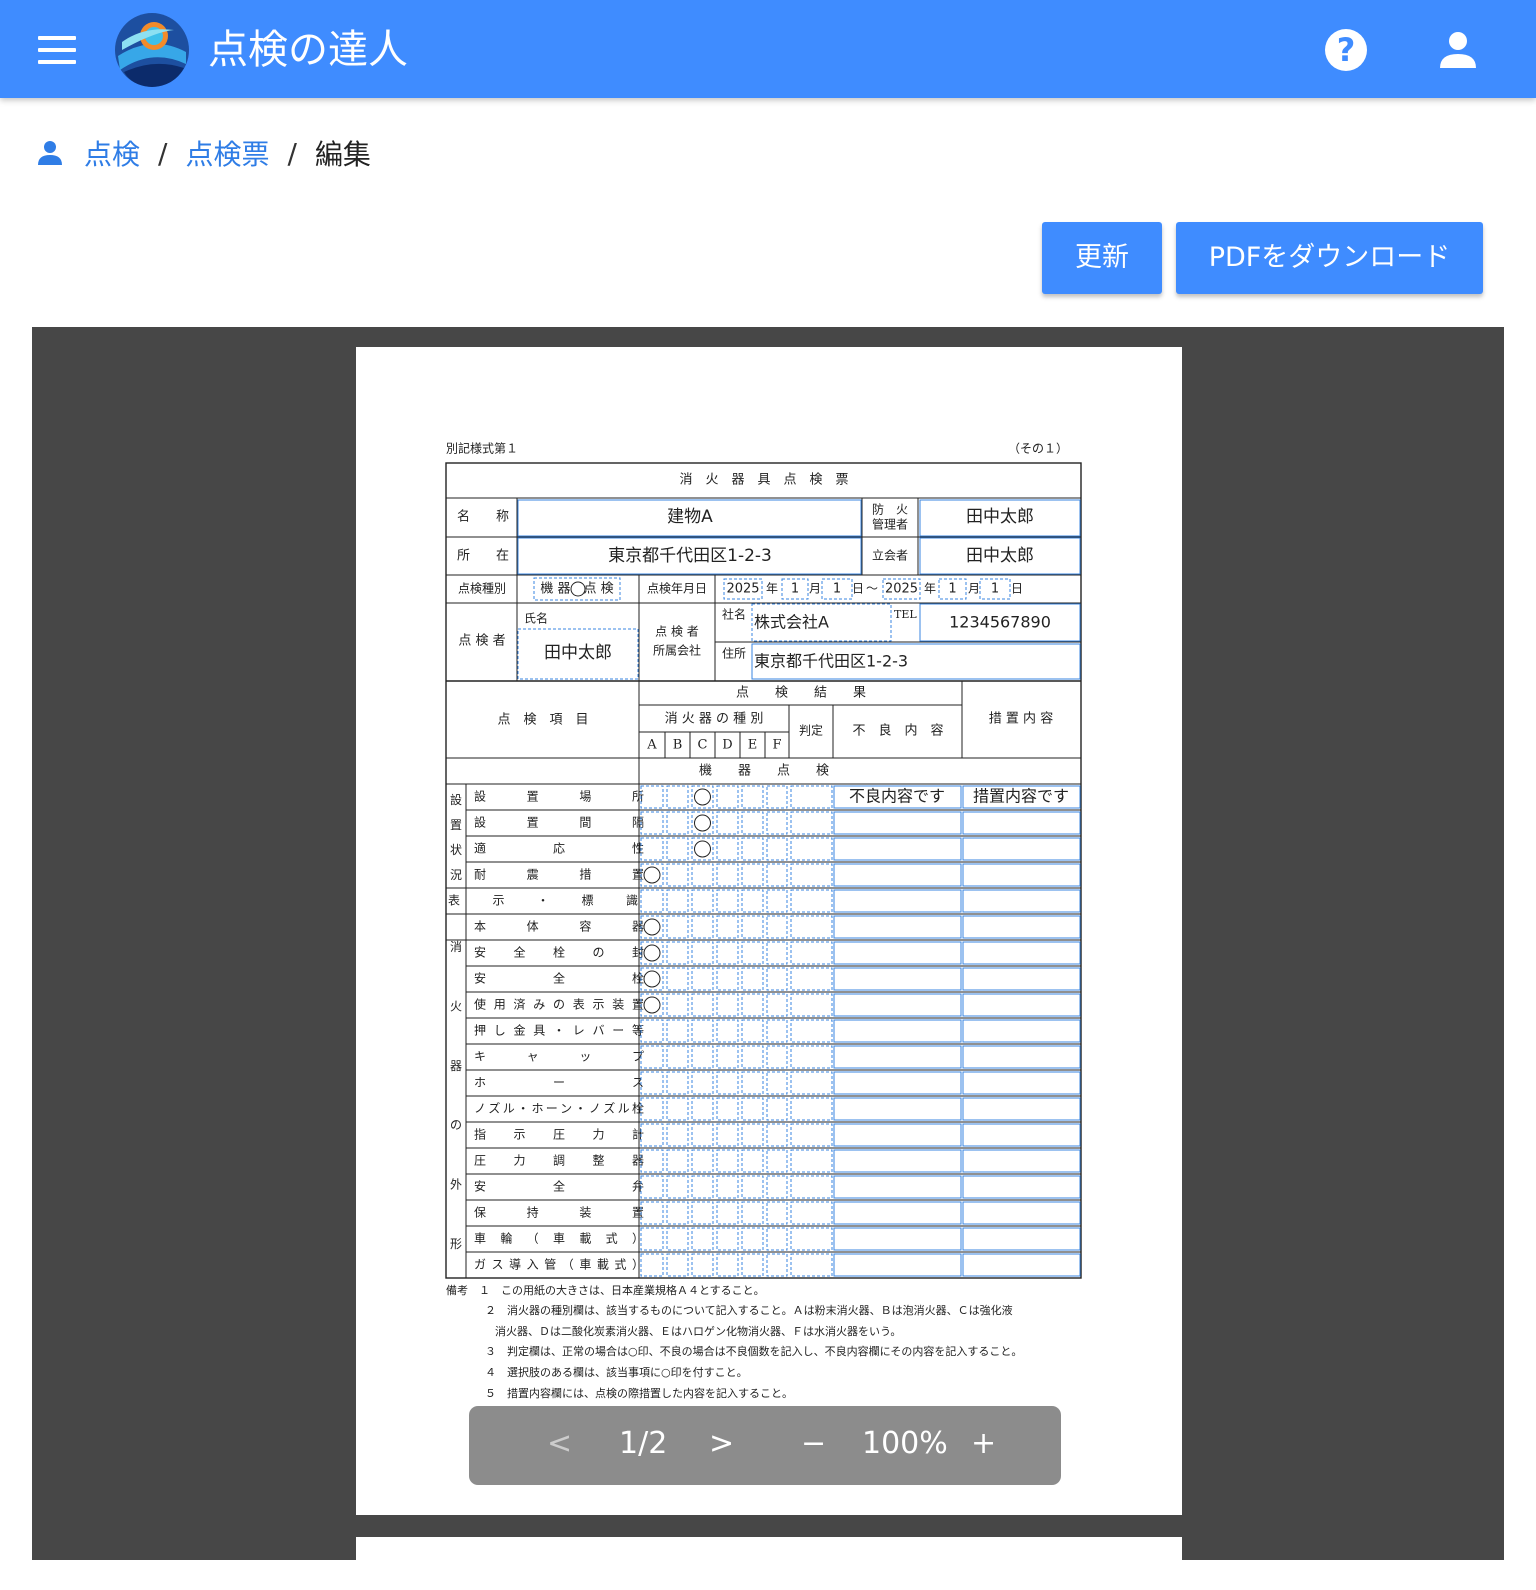  Describe the element at coordinates (1346, 50) in the screenshot. I see `help-icon: ?` at that location.